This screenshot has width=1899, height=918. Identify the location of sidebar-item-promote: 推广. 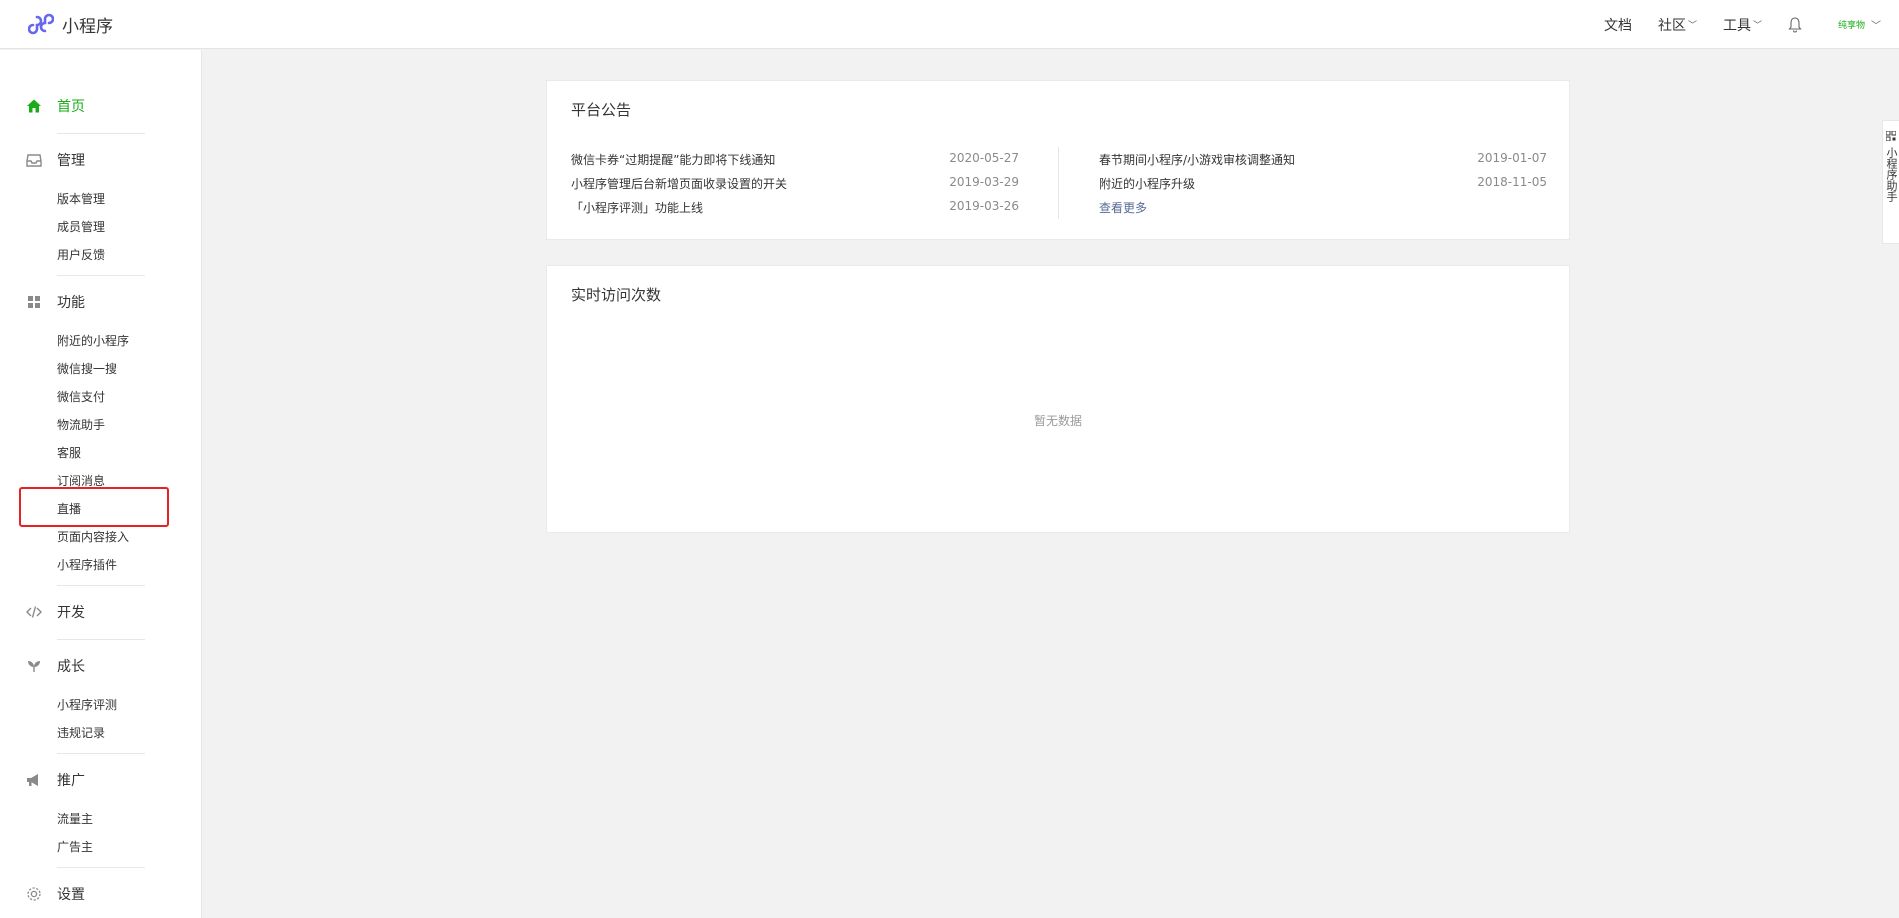
(55, 780).